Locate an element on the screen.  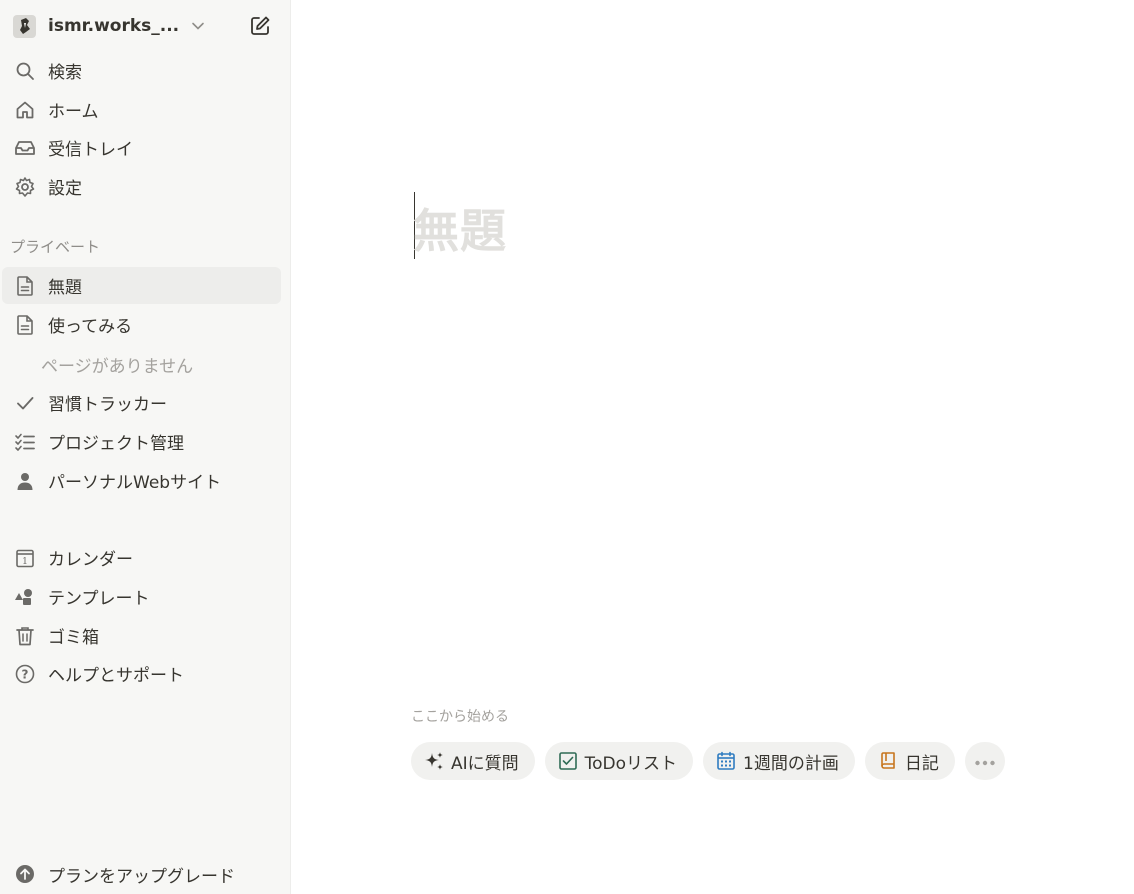
weekly-plan-label: 1週間の計画 is located at coordinates (791, 763).